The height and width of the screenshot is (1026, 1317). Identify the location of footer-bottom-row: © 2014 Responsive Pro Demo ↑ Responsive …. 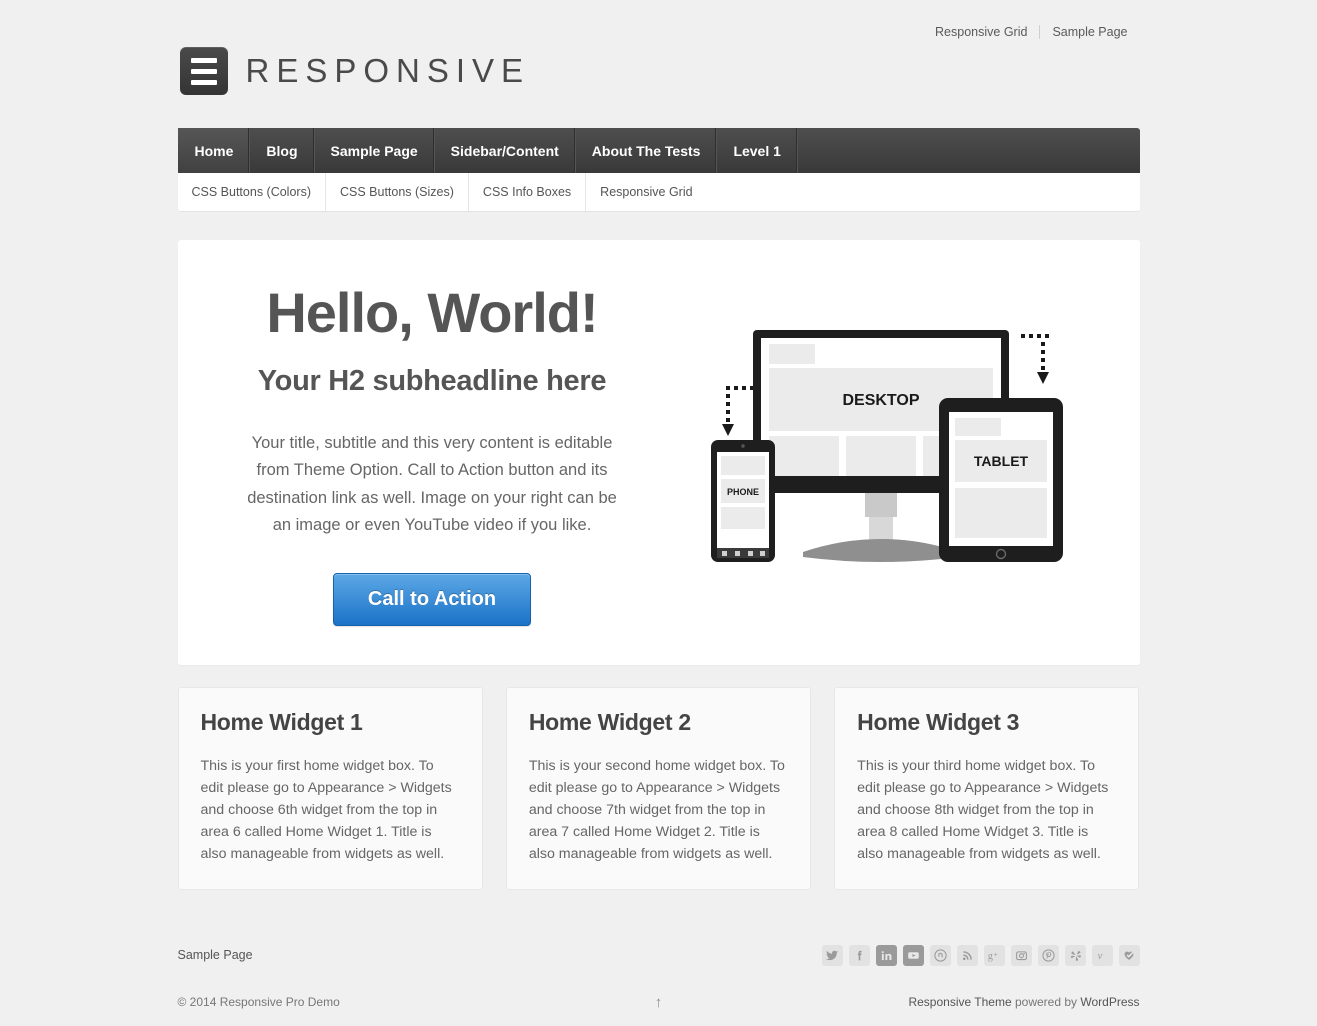
(659, 1002).